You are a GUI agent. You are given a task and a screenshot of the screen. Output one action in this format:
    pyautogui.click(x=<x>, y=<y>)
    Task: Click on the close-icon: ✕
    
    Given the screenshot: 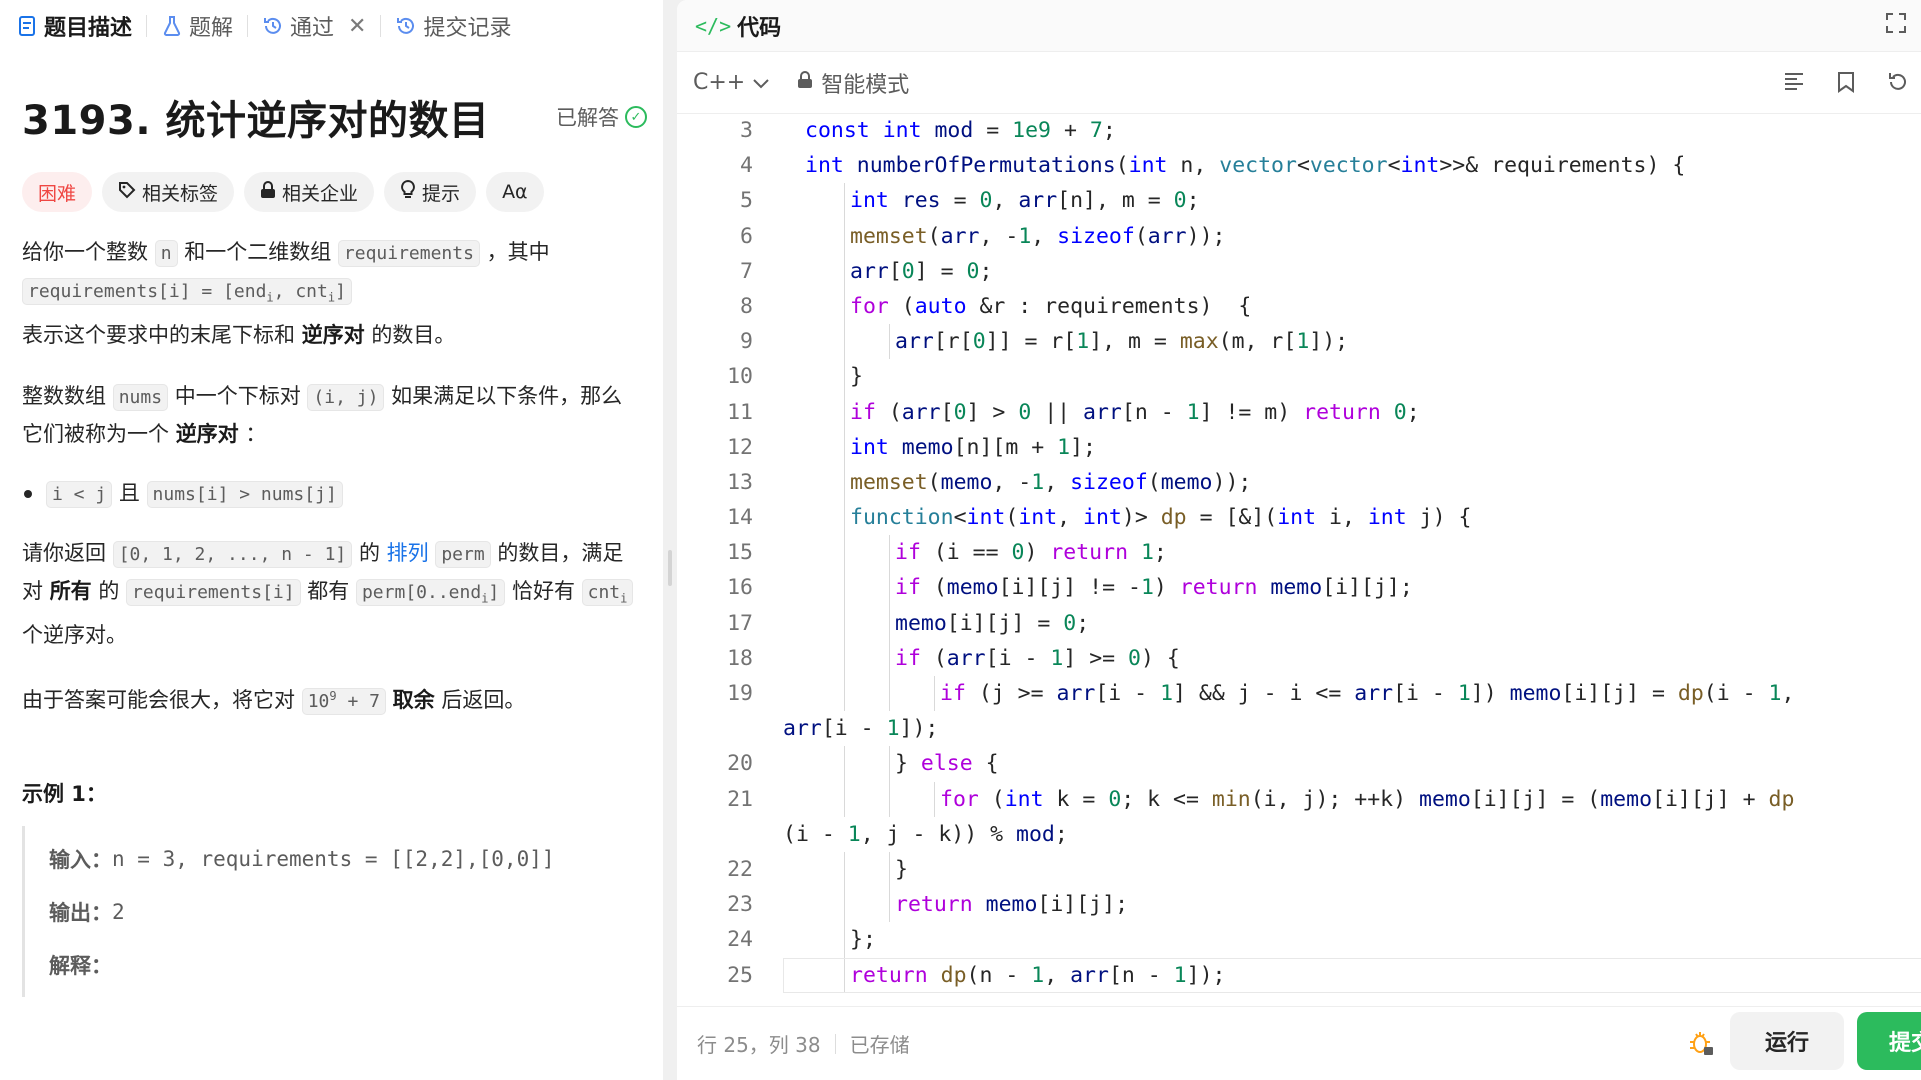 What is the action you would take?
    pyautogui.click(x=357, y=26)
    